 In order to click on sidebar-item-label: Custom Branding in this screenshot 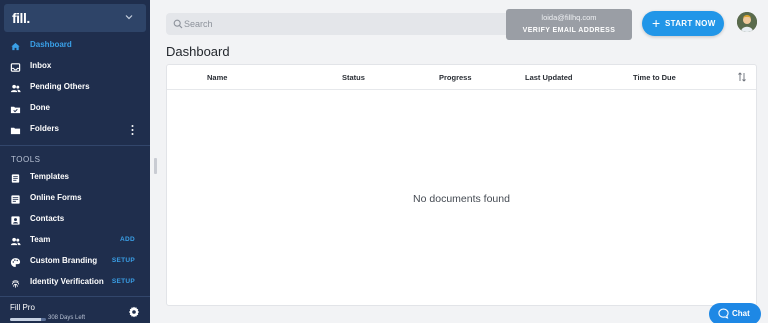, I will do `click(64, 260)`.